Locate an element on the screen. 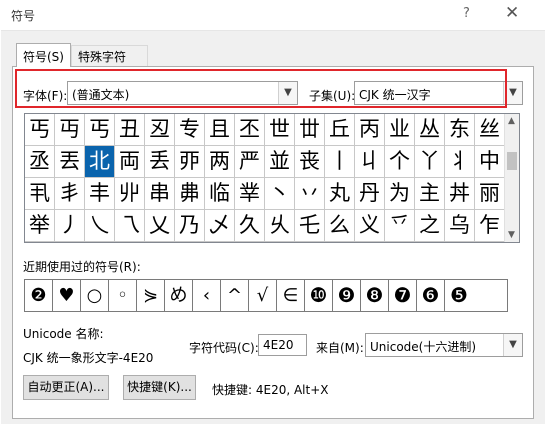  symbol-cell: 北 is located at coordinates (100, 162).